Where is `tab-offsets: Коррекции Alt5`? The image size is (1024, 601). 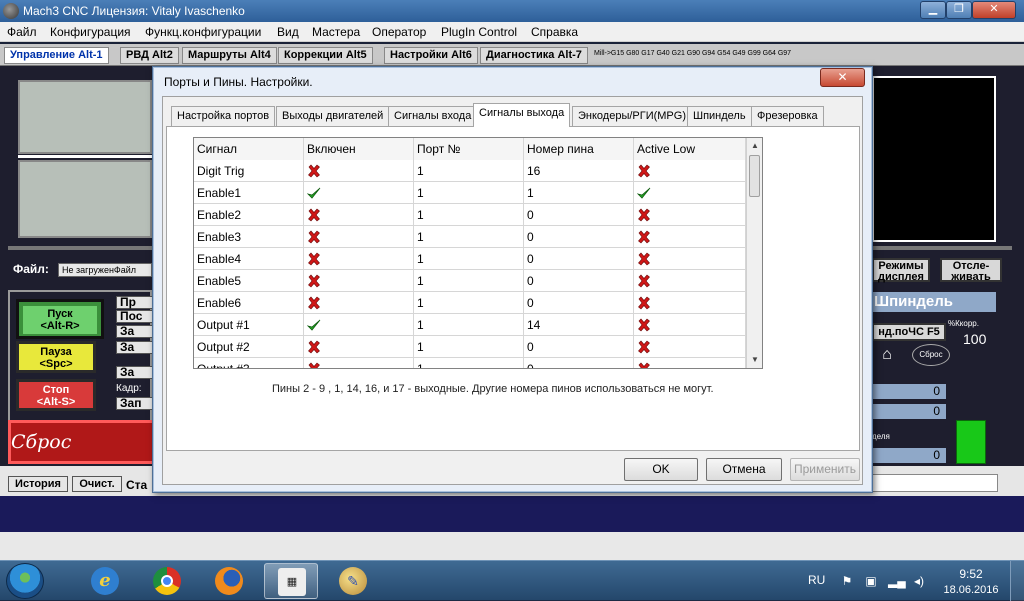 tab-offsets: Коррекции Alt5 is located at coordinates (325, 55).